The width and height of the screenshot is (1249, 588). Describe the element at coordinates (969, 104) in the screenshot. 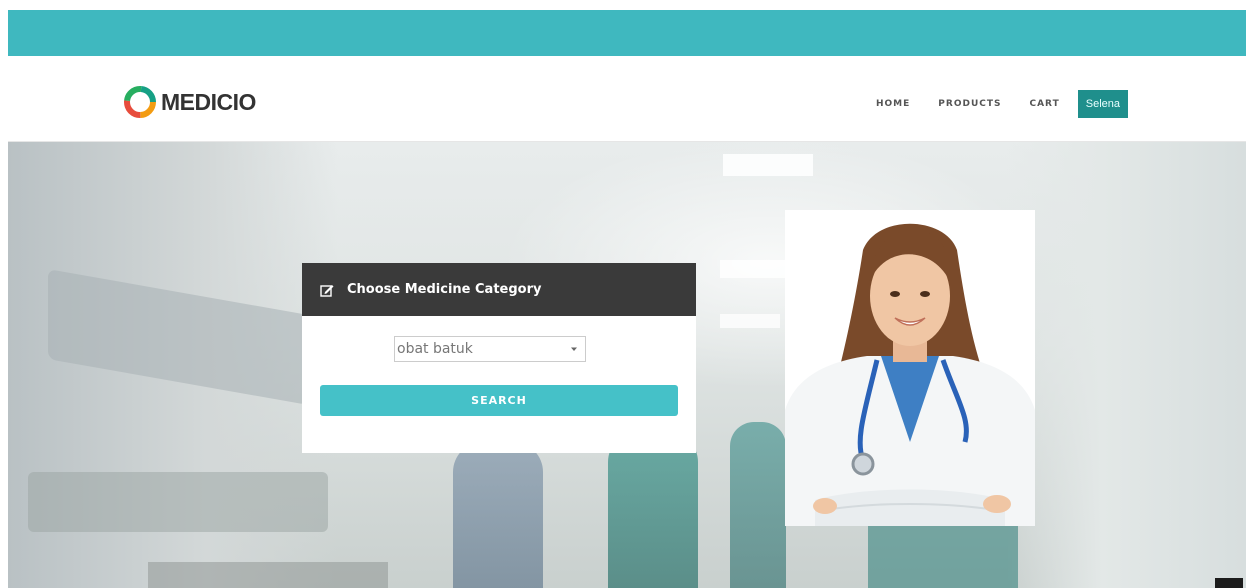

I see `nav-item-products: PRODUCTS` at that location.